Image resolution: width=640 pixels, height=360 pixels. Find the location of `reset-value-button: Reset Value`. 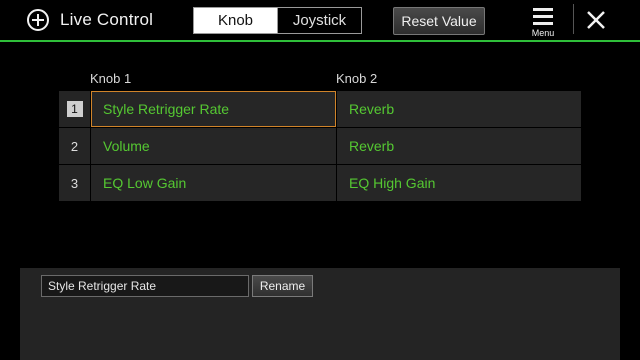

reset-value-button: Reset Value is located at coordinates (439, 21).